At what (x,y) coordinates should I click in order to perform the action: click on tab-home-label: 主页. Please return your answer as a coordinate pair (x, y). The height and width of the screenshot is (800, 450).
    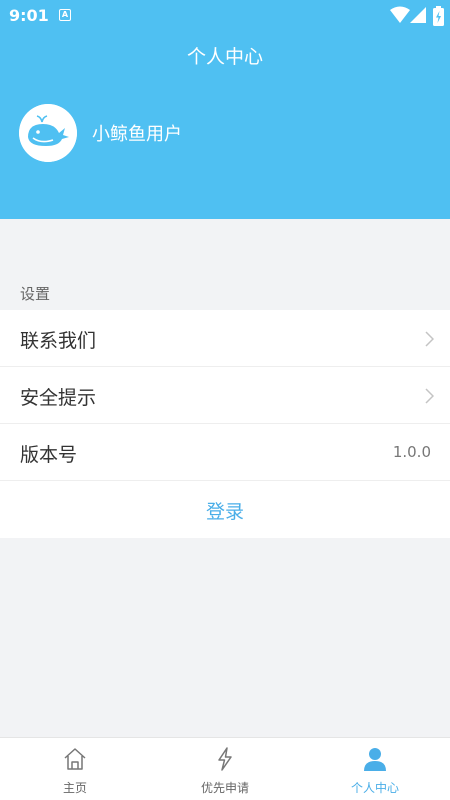
    Looking at the image, I should click on (74, 788).